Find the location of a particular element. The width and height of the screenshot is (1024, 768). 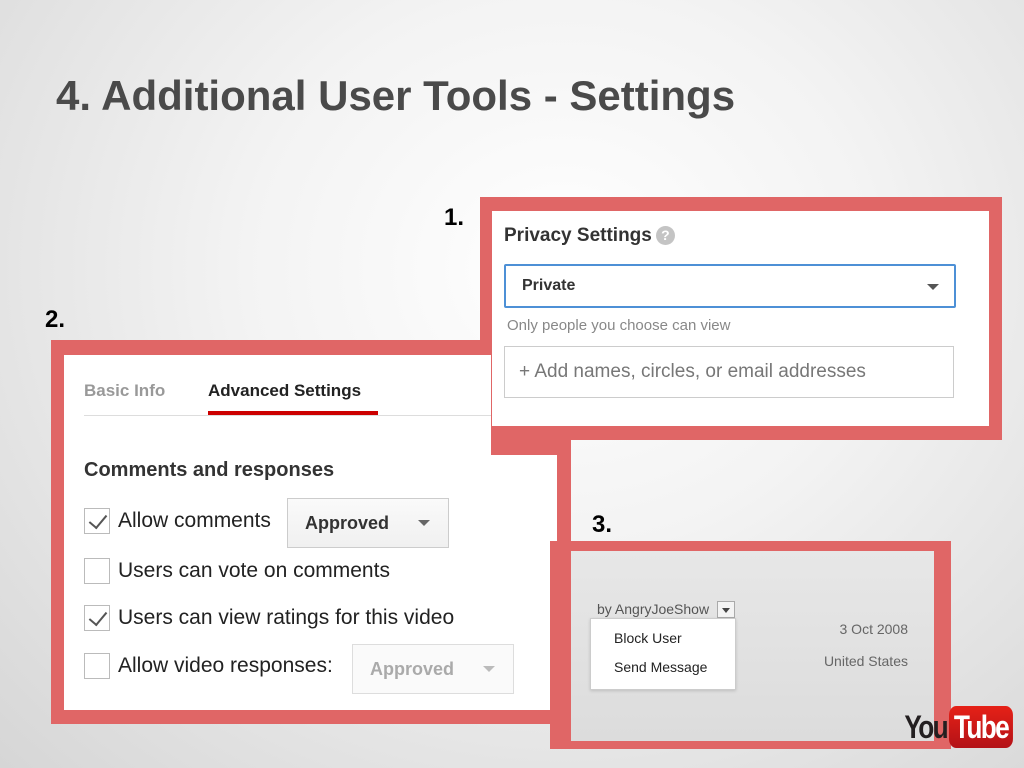

privacy-help-text: Only people you choose can view is located at coordinates (619, 325).